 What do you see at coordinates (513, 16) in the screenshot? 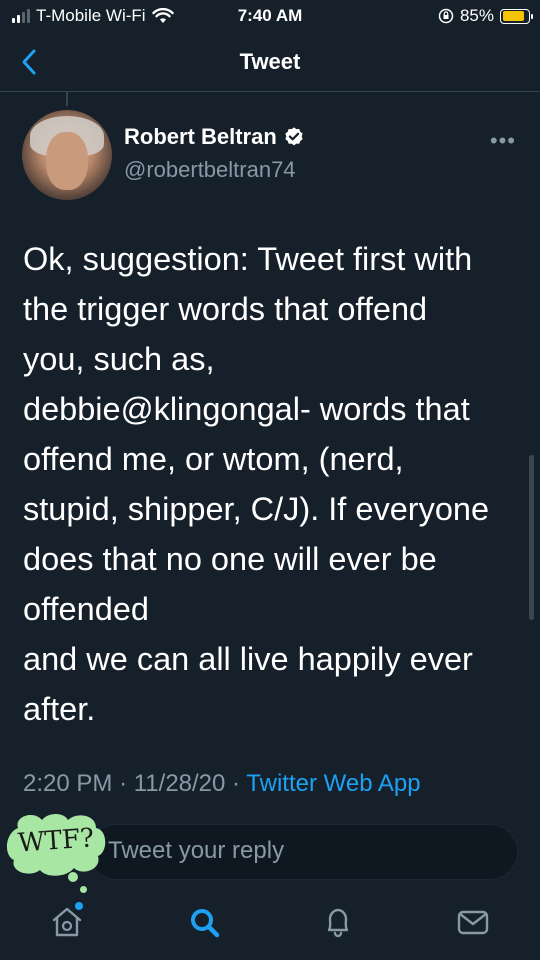
I see `battery-fill` at bounding box center [513, 16].